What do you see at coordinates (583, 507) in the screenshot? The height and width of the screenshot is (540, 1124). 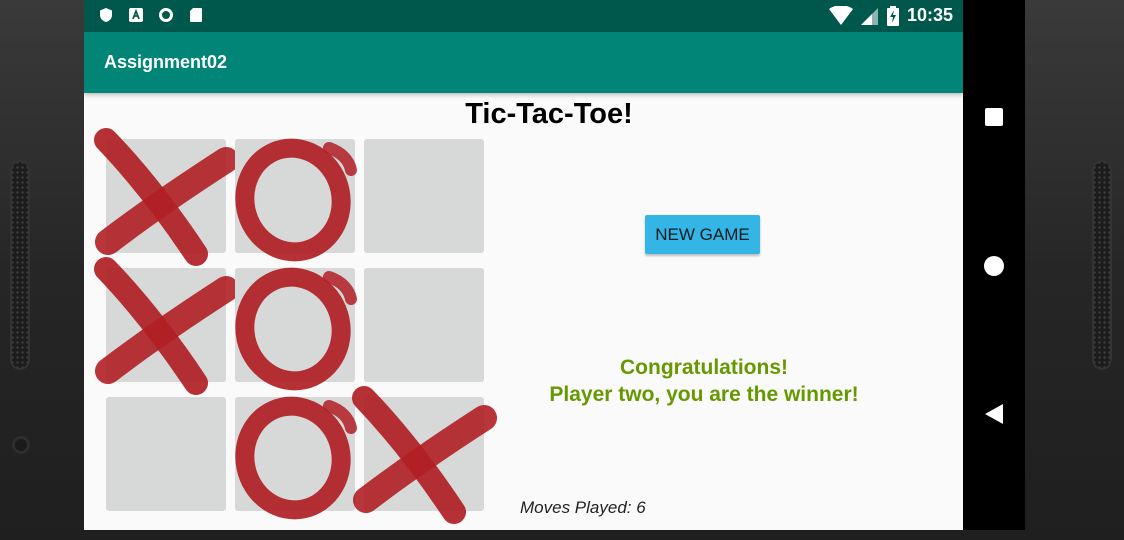 I see `moves-played: Moves Played: 6` at bounding box center [583, 507].